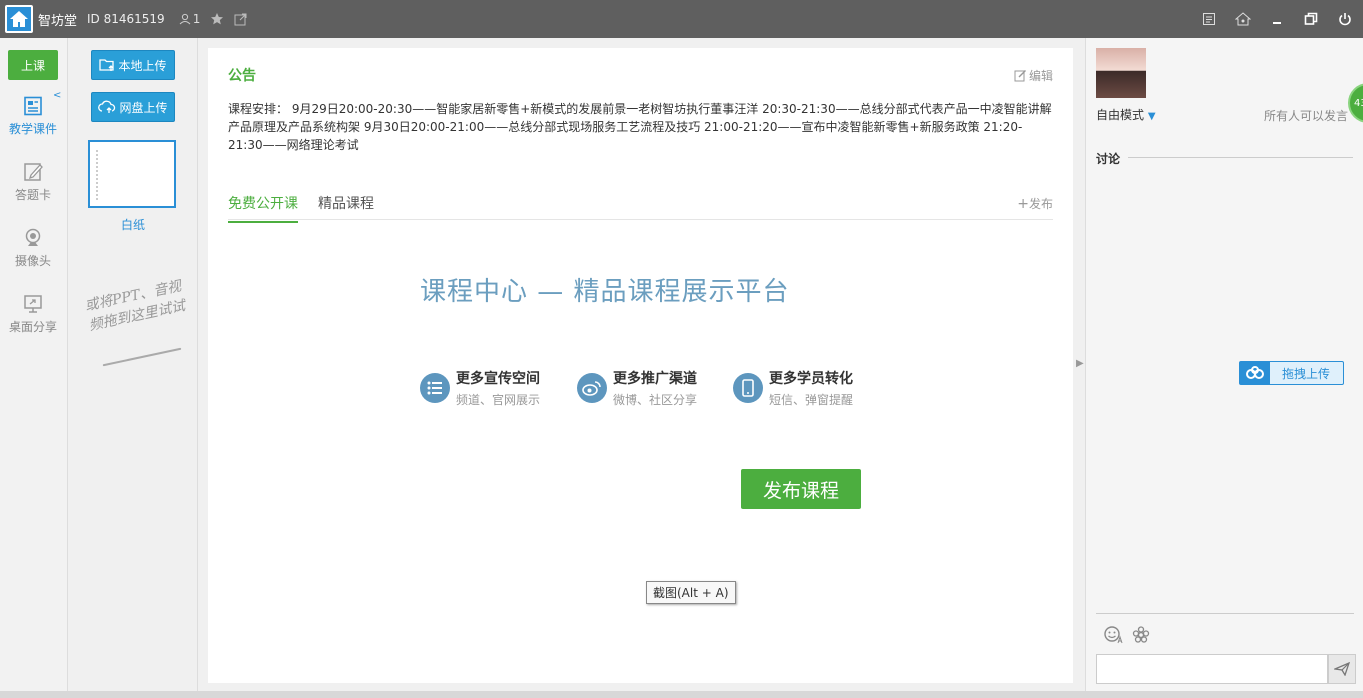 The height and width of the screenshot is (698, 1363). I want to click on cloud-upload-icon, so click(107, 106).